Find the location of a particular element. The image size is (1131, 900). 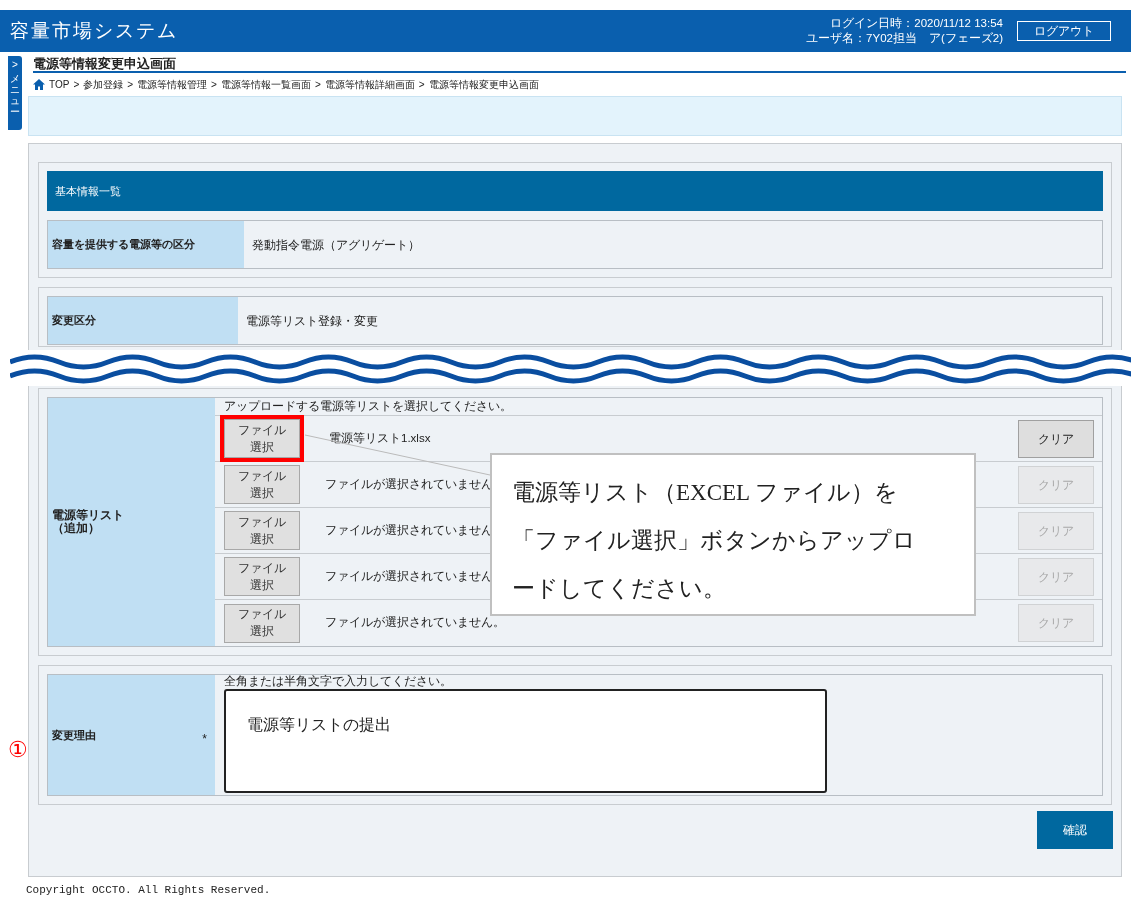

breadcrumb-link: 電源等情報詳細画面 is located at coordinates (369, 84).